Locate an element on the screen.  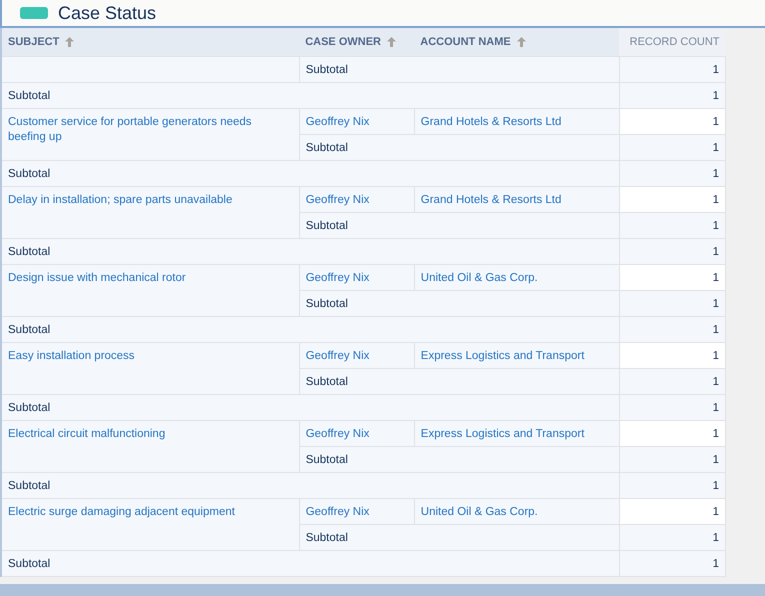
subject-link: Easy installation process is located at coordinates (150, 356).